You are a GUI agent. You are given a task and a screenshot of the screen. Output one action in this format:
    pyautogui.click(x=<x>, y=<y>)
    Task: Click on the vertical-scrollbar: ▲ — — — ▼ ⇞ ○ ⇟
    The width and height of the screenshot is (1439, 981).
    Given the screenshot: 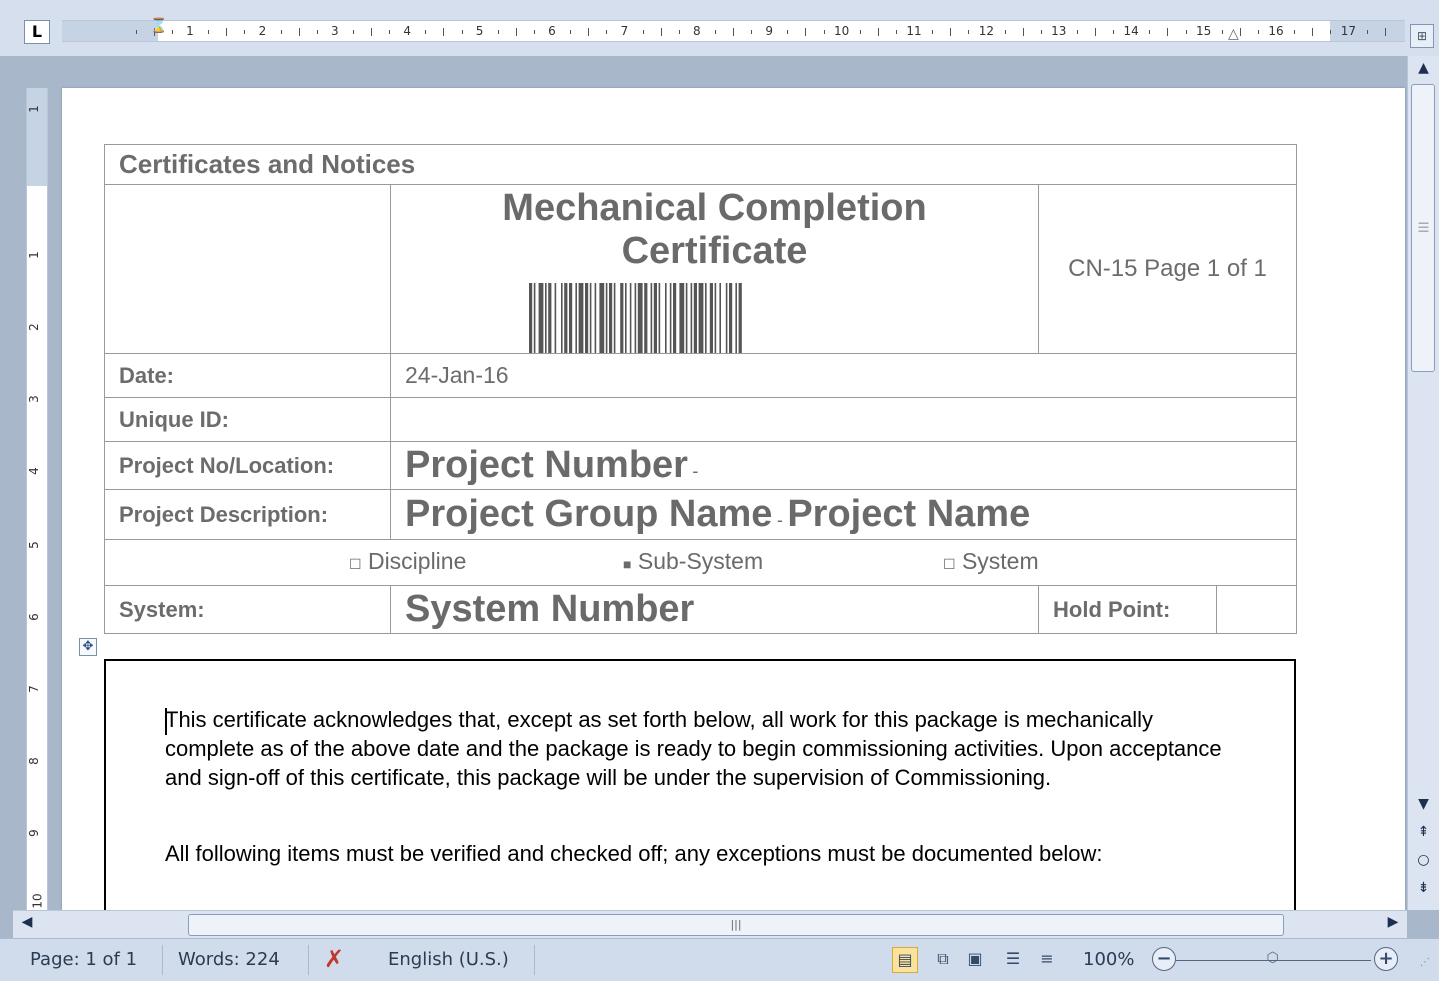 What is the action you would take?
    pyautogui.click(x=1423, y=483)
    